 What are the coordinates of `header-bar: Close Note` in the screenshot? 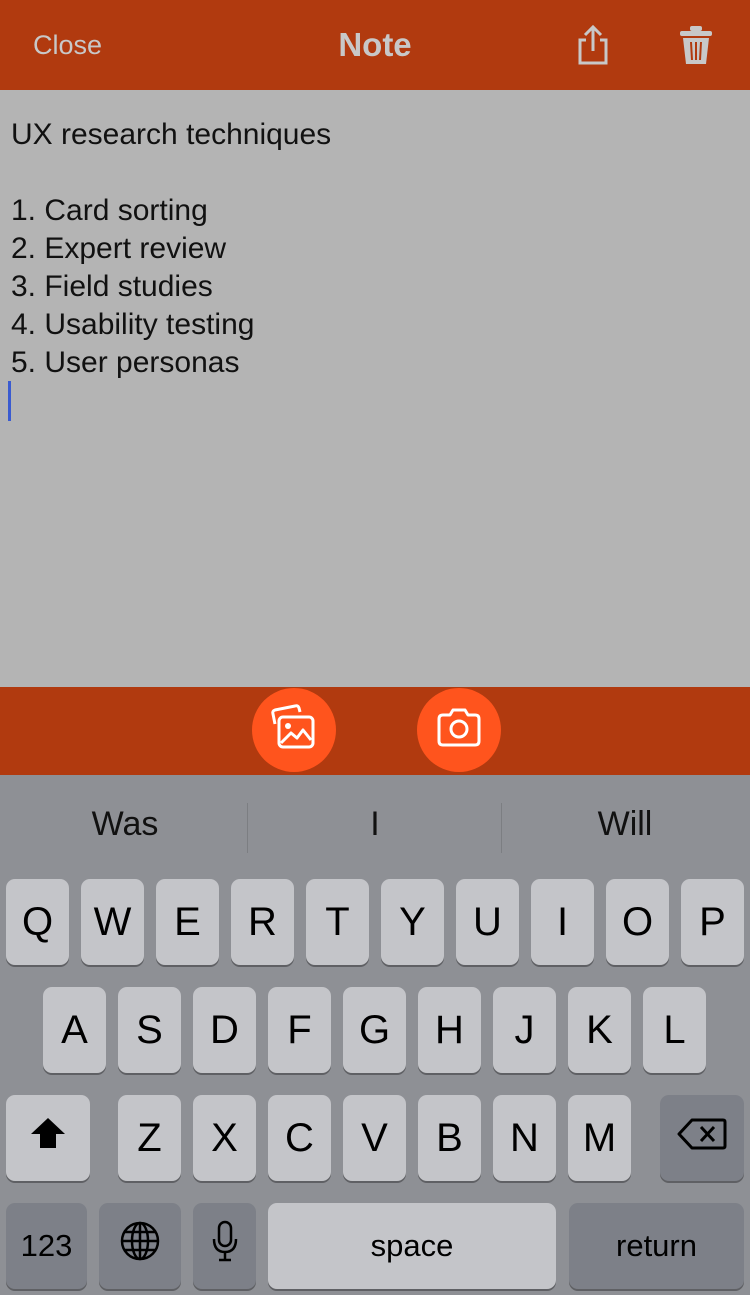 It's located at (375, 45).